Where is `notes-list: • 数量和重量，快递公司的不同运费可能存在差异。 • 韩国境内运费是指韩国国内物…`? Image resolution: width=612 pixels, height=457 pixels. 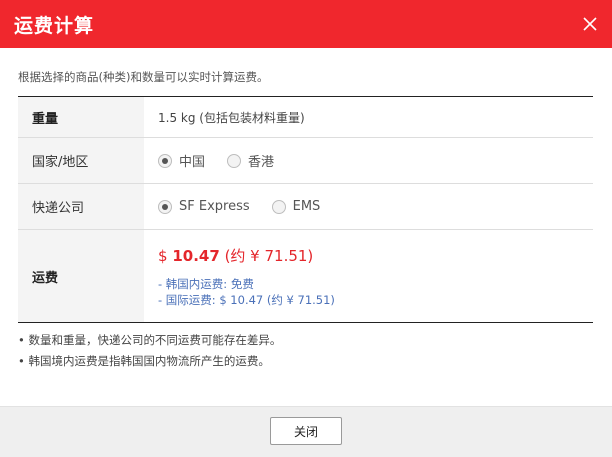
notes-list: • 数量和重量，快递公司的不同运费可能存在差异。 • 韩国境内运费是指韩国国内物… is located at coordinates (149, 351).